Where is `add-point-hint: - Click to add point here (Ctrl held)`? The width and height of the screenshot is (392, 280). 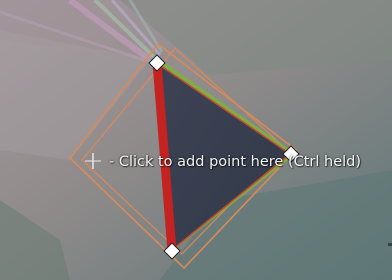 add-point-hint: - Click to add point here (Ctrl held) is located at coordinates (235, 162).